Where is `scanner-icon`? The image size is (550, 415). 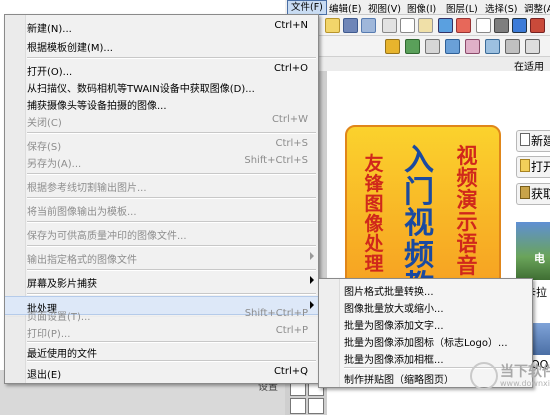 scanner-icon is located at coordinates (525, 192).